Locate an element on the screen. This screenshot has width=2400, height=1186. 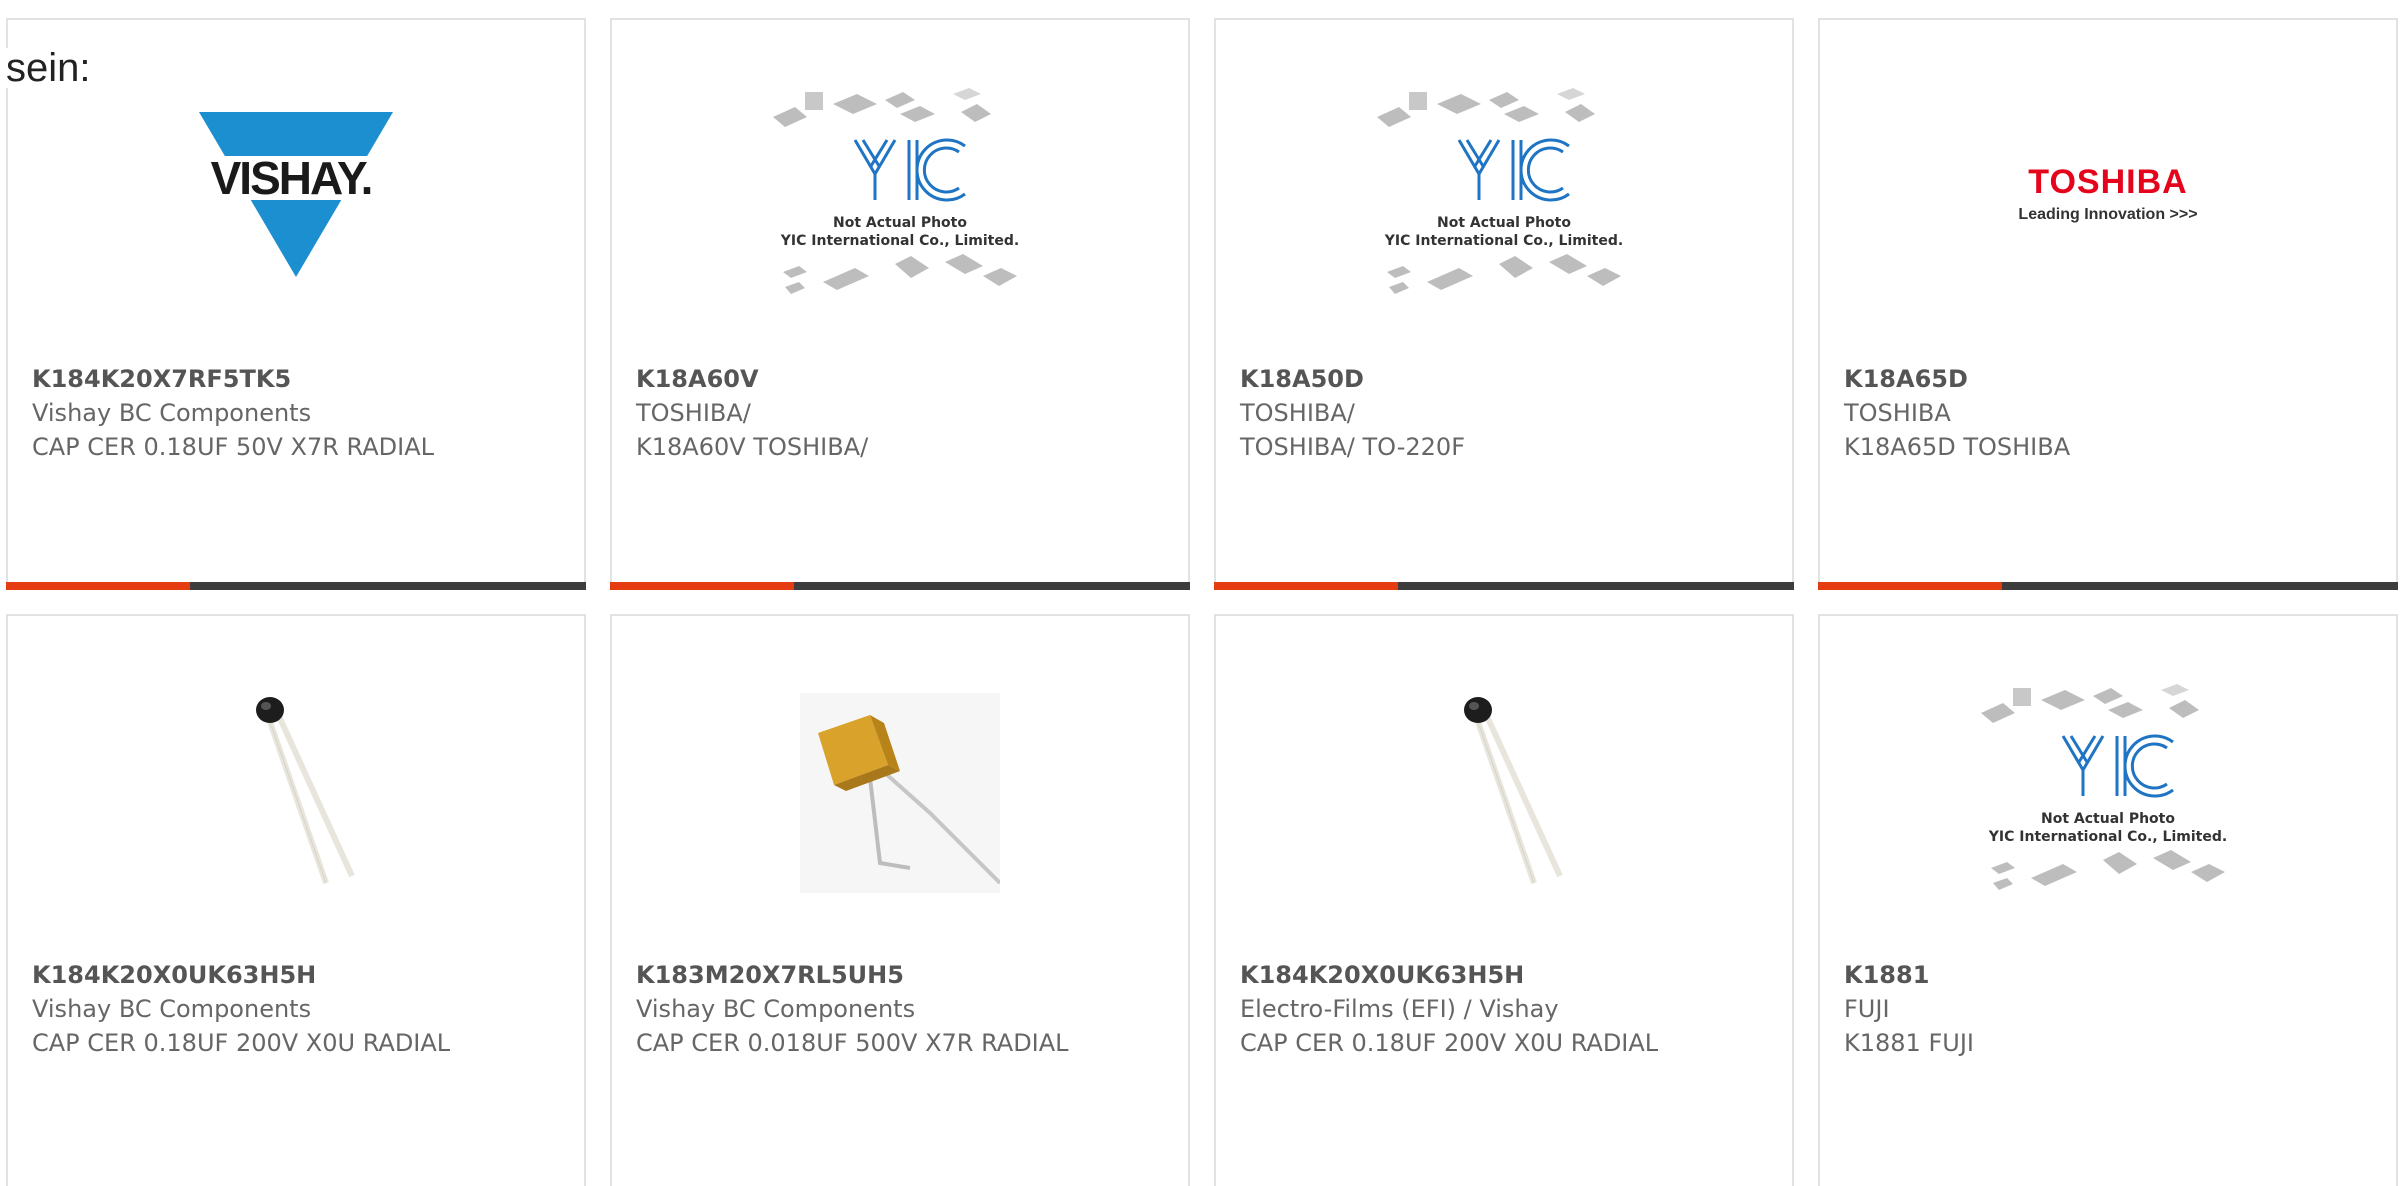
product-info: K18A65D TOSHIBA K18A65D TOSHIBA is located at coordinates (2110, 413).